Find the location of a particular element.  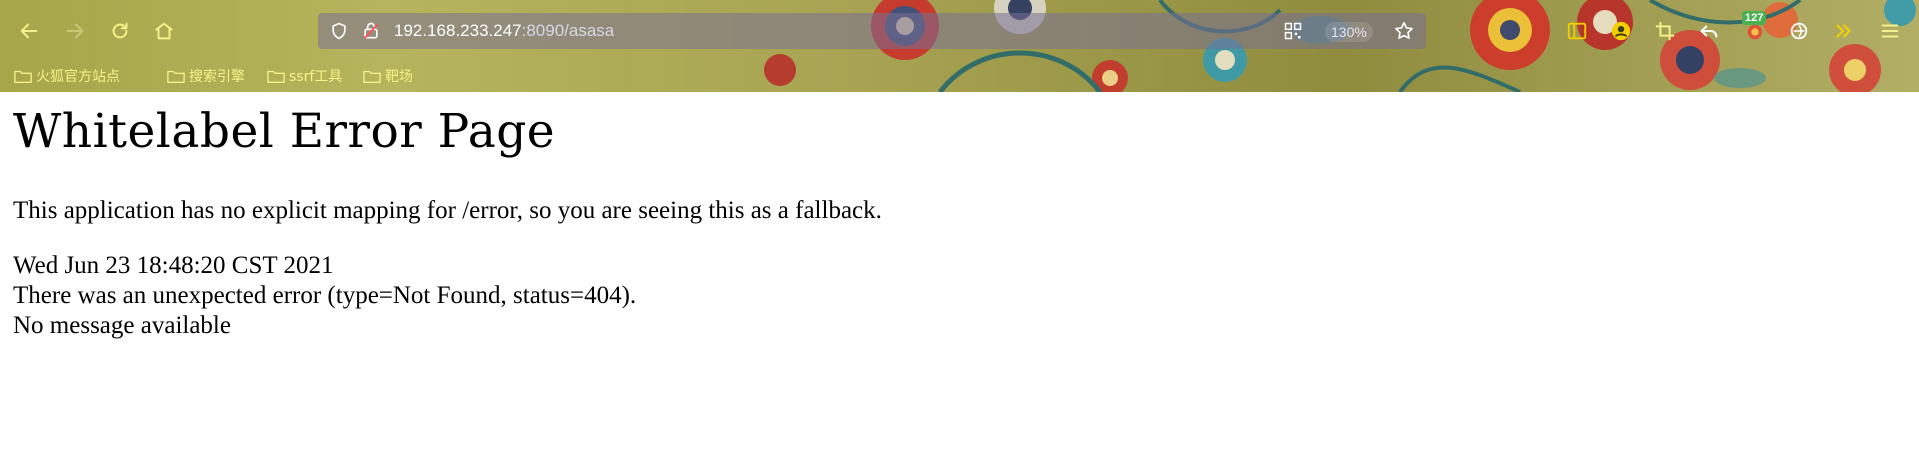

bookmark-label: ssrf工具 is located at coordinates (316, 77).